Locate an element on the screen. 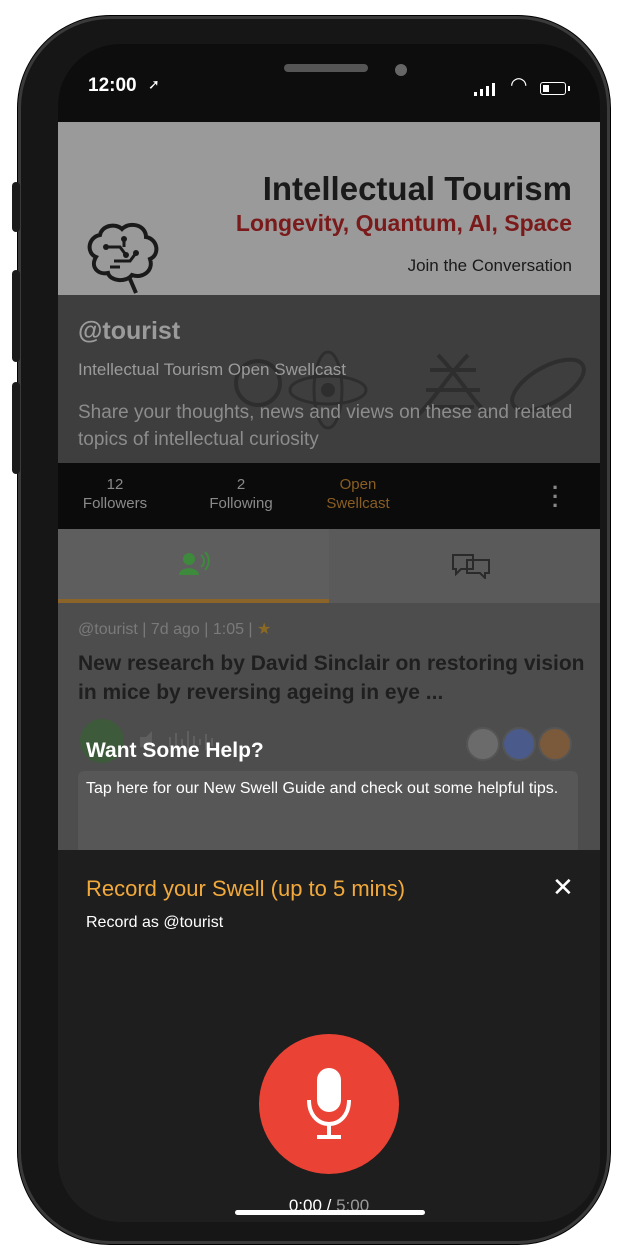  clock: 12:00 is located at coordinates (112, 85).